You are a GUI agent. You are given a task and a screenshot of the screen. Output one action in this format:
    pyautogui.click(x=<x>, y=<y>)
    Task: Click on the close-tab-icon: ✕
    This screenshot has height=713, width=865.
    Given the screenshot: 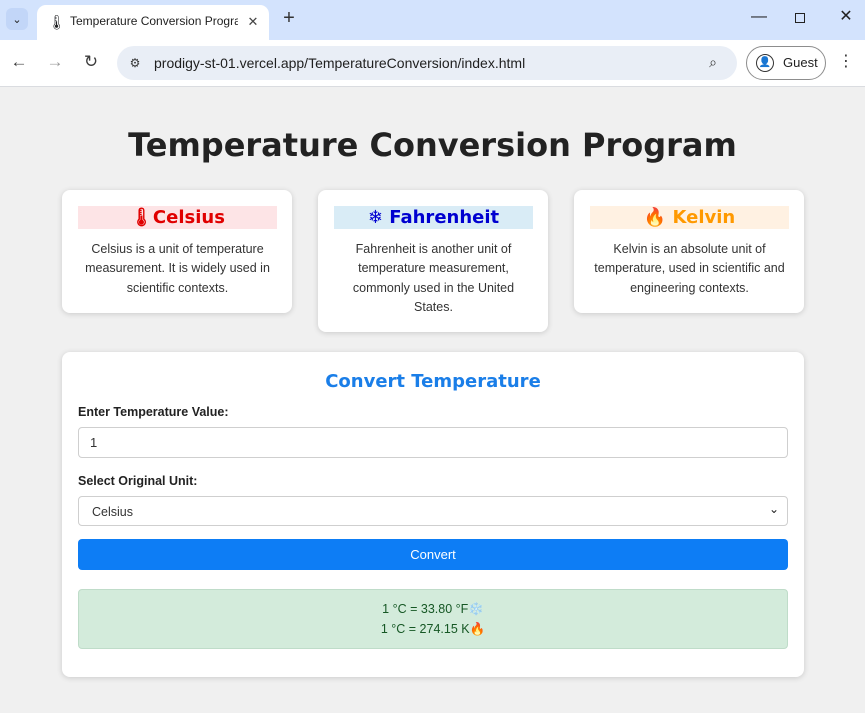 What is the action you would take?
    pyautogui.click(x=253, y=22)
    